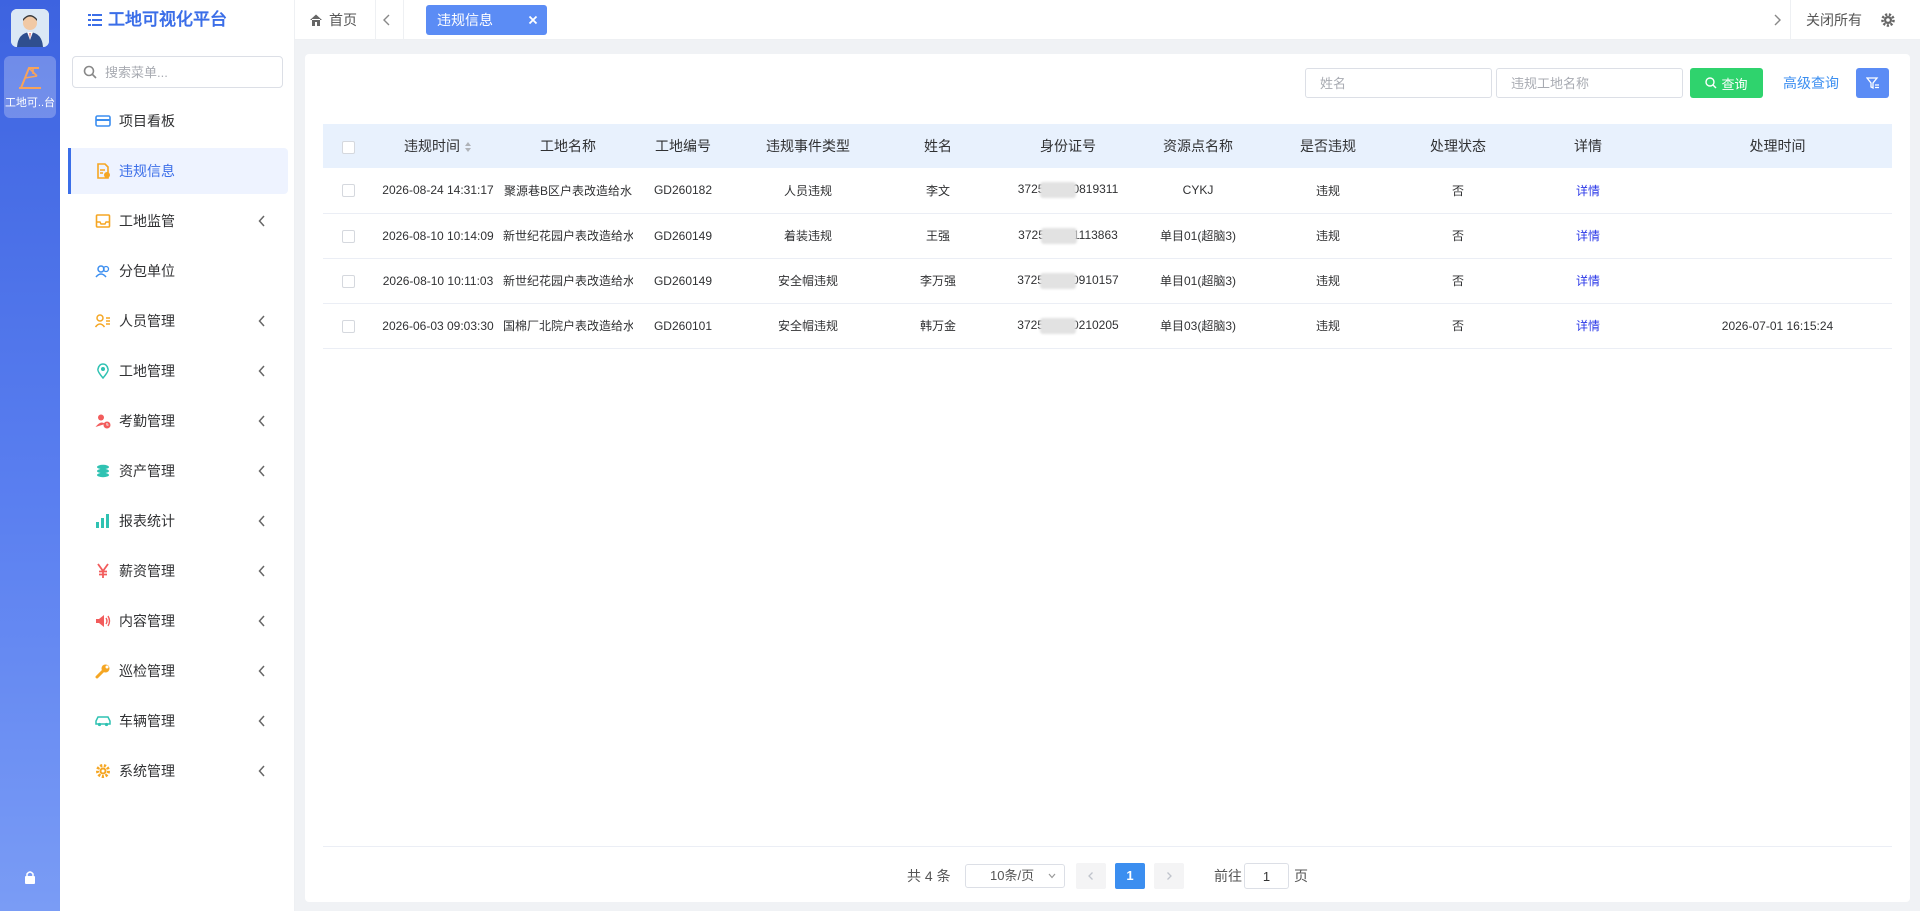  What do you see at coordinates (438, 281) in the screenshot?
I see `cell-time: 2026-08-10 10:11:03` at bounding box center [438, 281].